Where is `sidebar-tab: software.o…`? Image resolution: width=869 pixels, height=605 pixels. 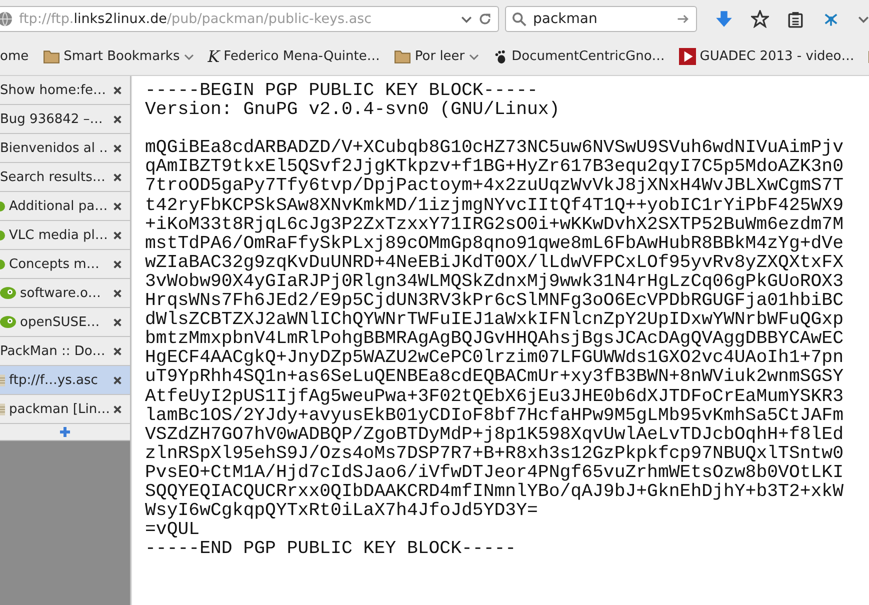
sidebar-tab: software.o… is located at coordinates (65, 293).